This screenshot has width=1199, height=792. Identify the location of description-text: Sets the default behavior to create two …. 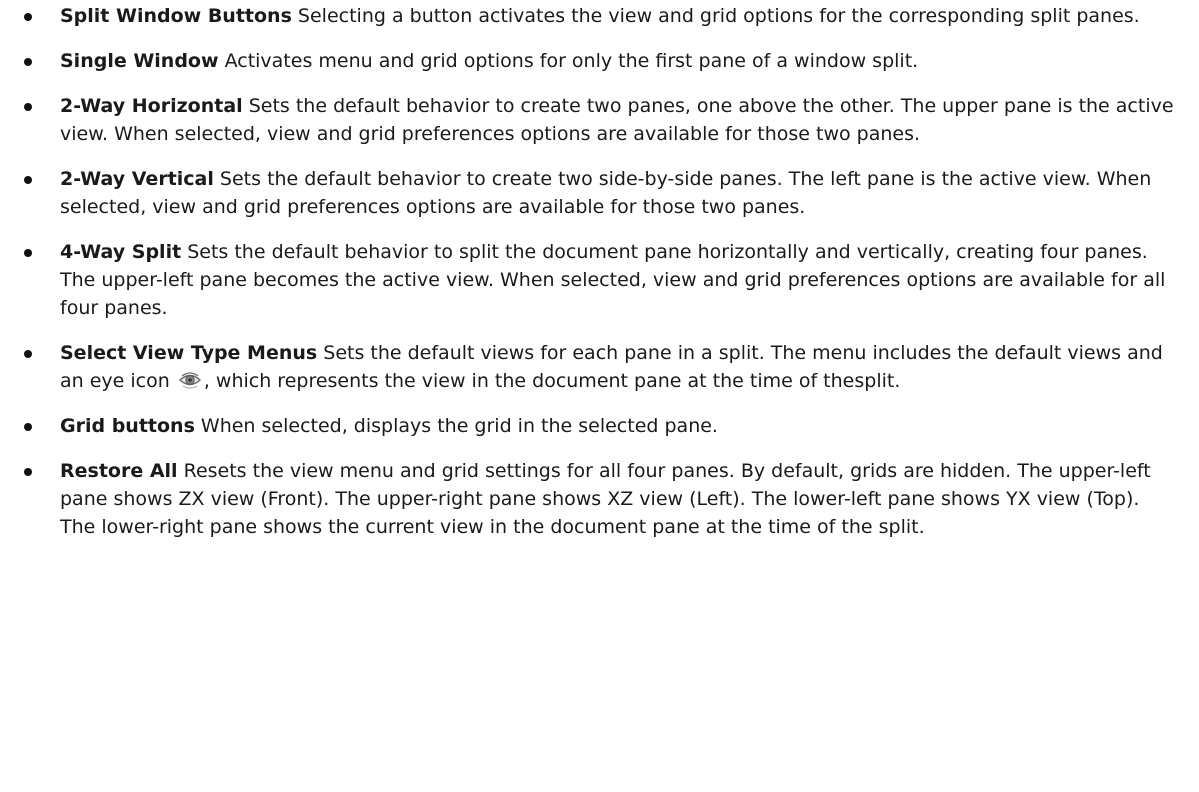
(606, 193).